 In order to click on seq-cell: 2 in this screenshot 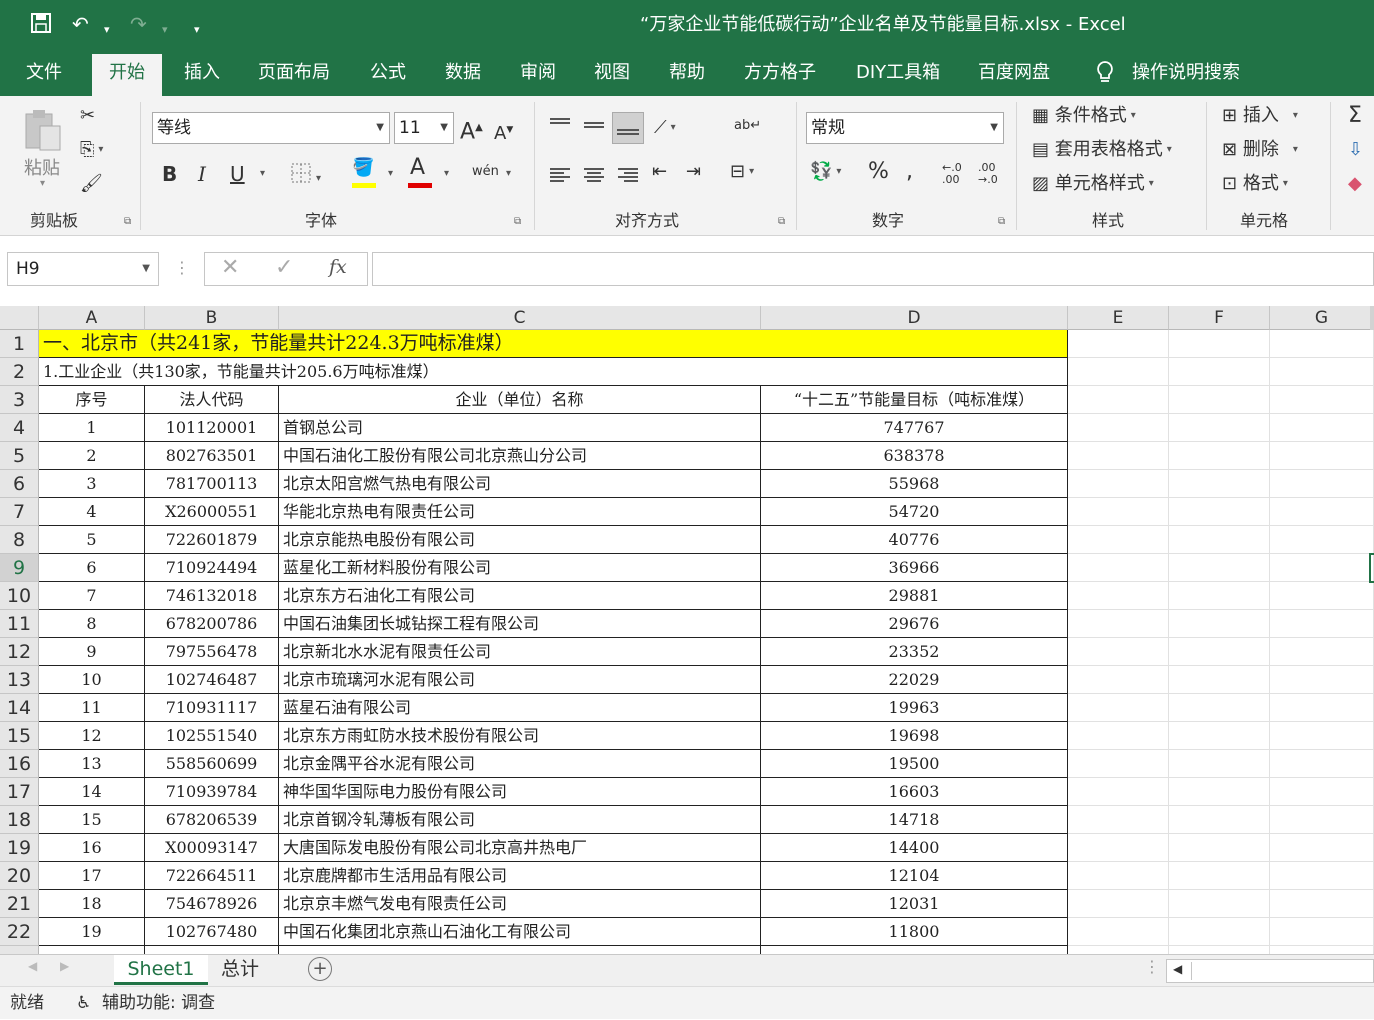, I will do `click(92, 456)`.